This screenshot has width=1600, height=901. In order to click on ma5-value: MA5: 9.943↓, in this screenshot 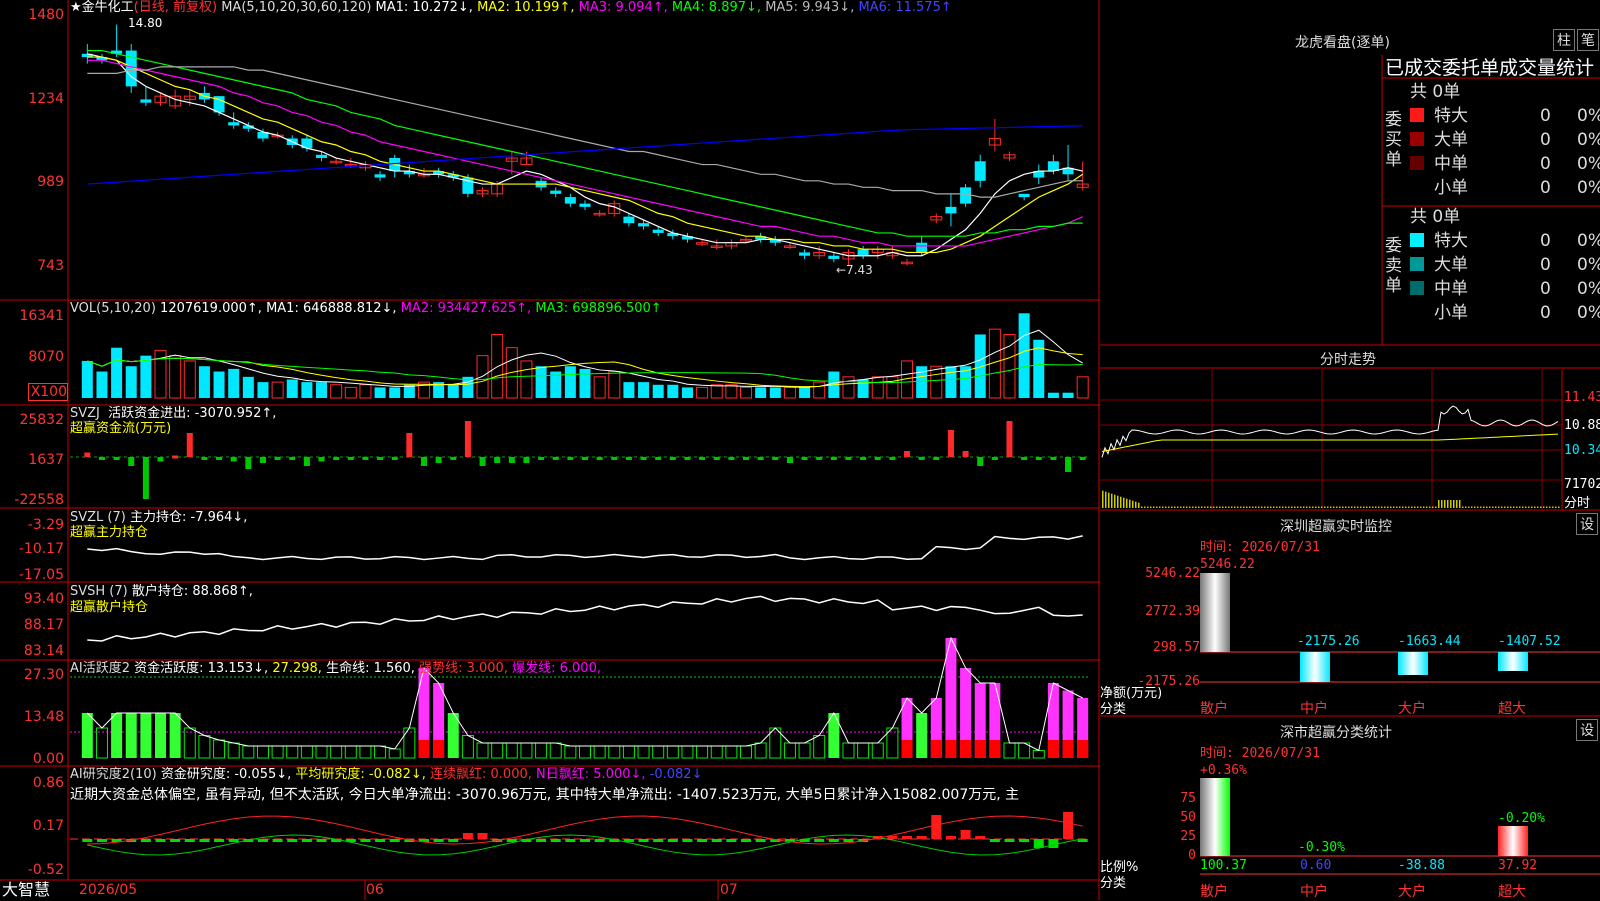, I will do `click(810, 7)`.